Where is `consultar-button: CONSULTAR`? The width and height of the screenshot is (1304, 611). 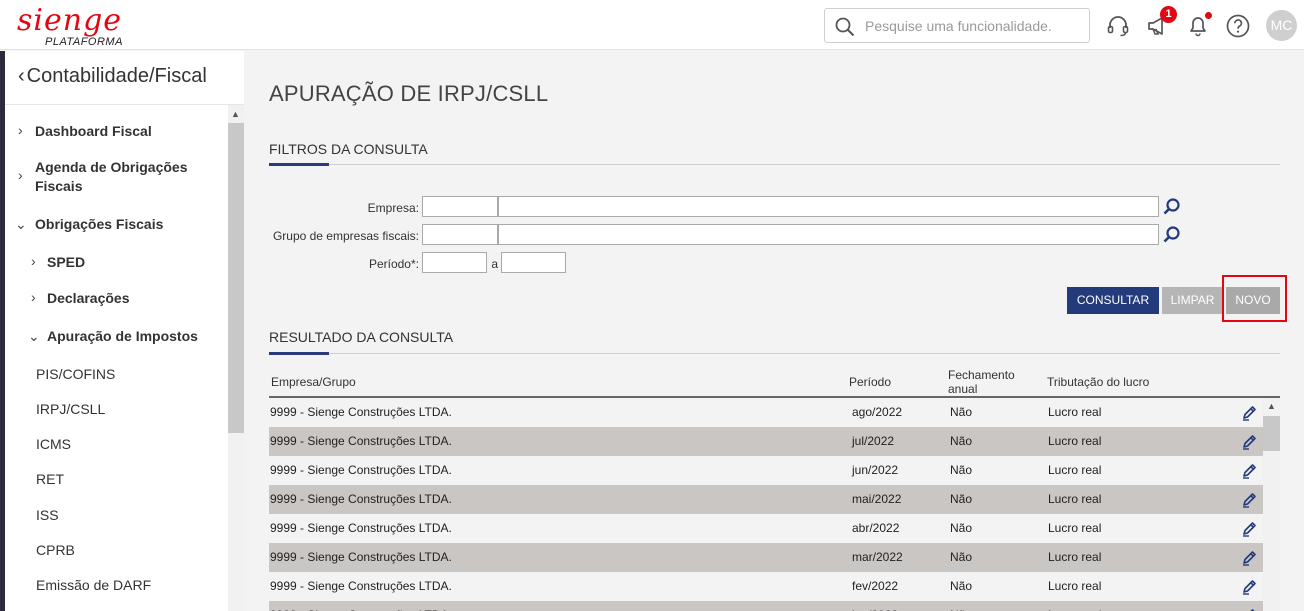 consultar-button: CONSULTAR is located at coordinates (1113, 300).